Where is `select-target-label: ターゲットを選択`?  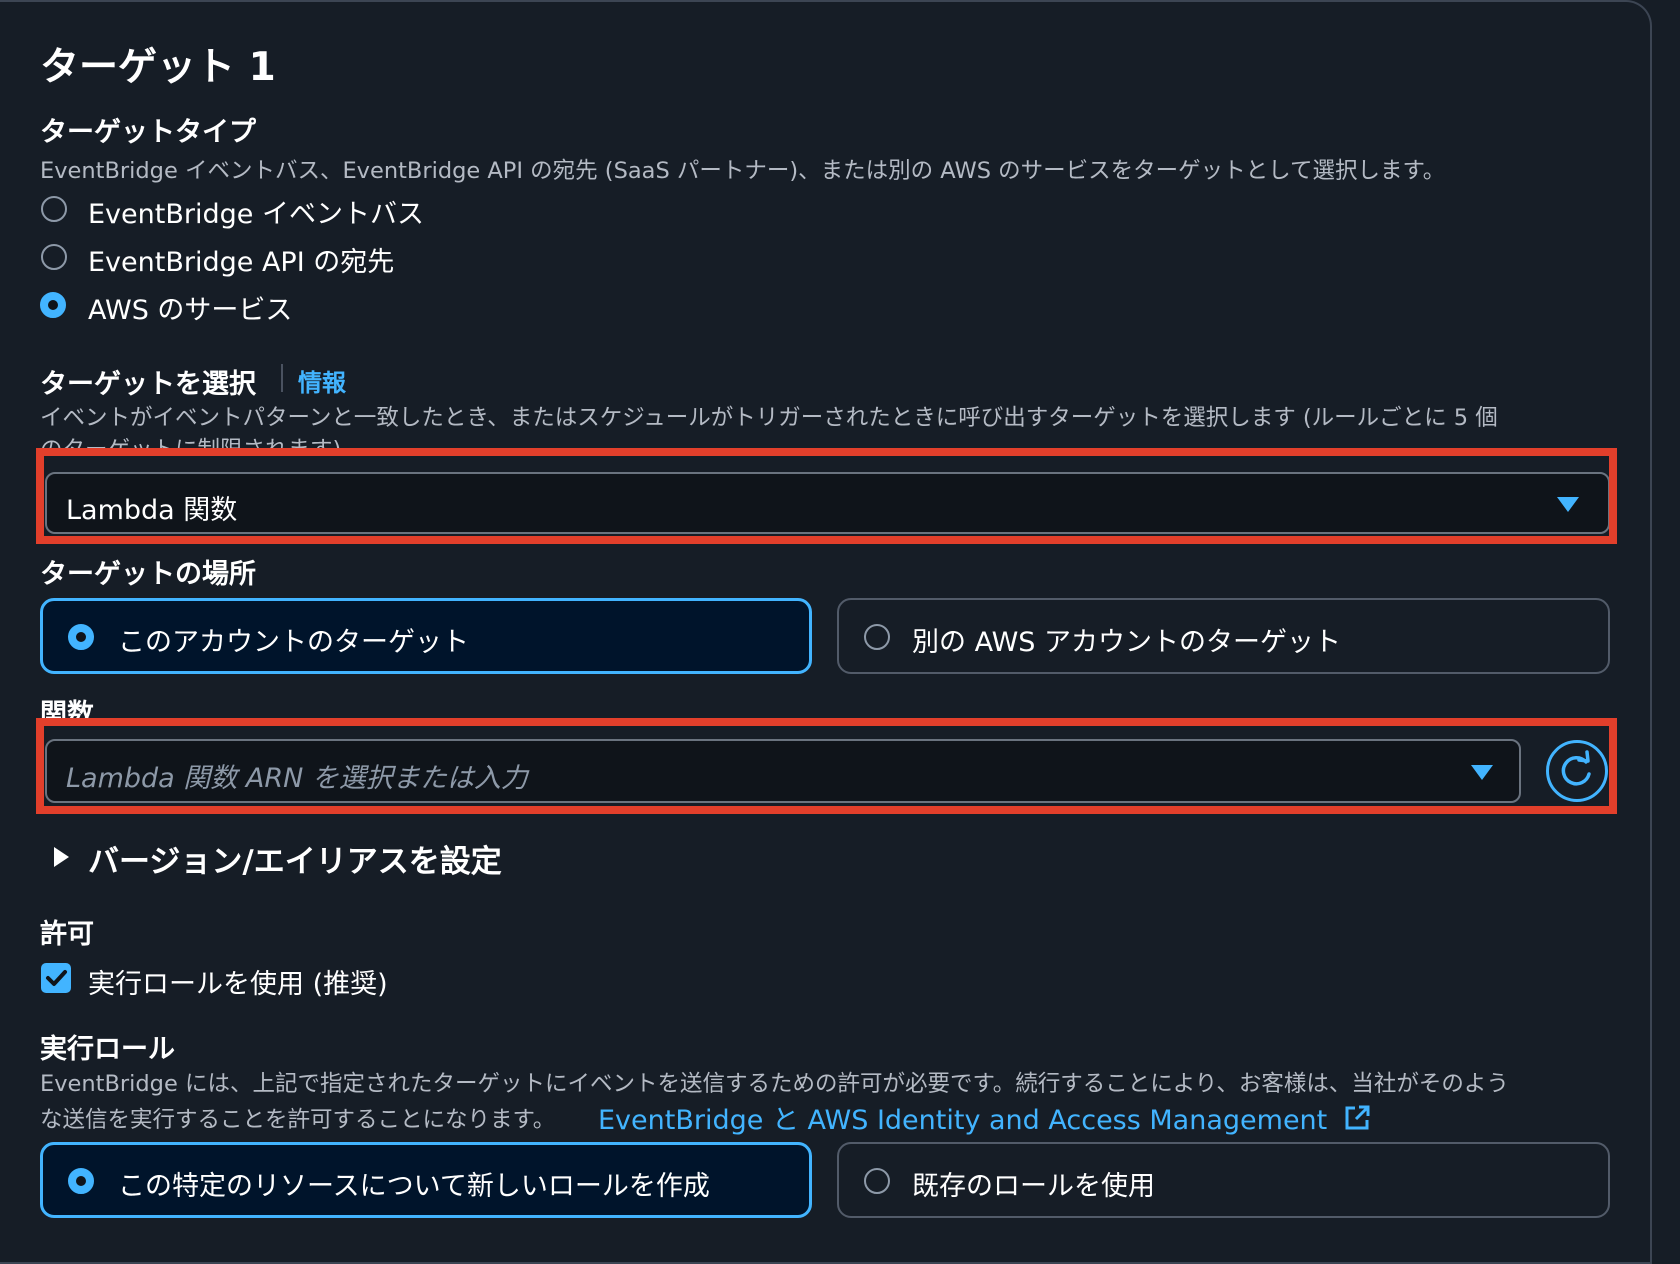 select-target-label: ターゲットを選択 is located at coordinates (148, 384).